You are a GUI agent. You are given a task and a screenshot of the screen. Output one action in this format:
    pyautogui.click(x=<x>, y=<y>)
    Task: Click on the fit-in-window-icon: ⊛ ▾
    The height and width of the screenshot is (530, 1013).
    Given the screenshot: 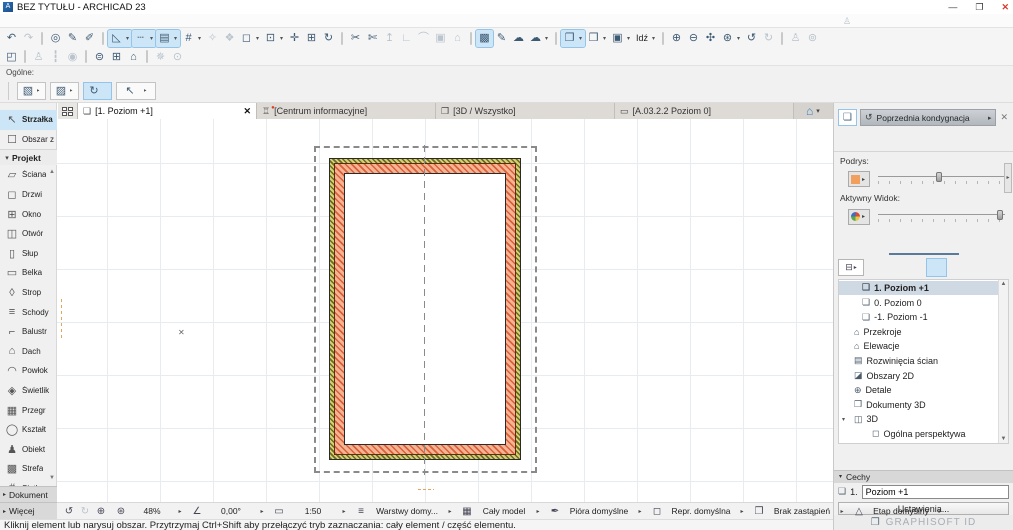 What is the action you would take?
    pyautogui.click(x=731, y=38)
    